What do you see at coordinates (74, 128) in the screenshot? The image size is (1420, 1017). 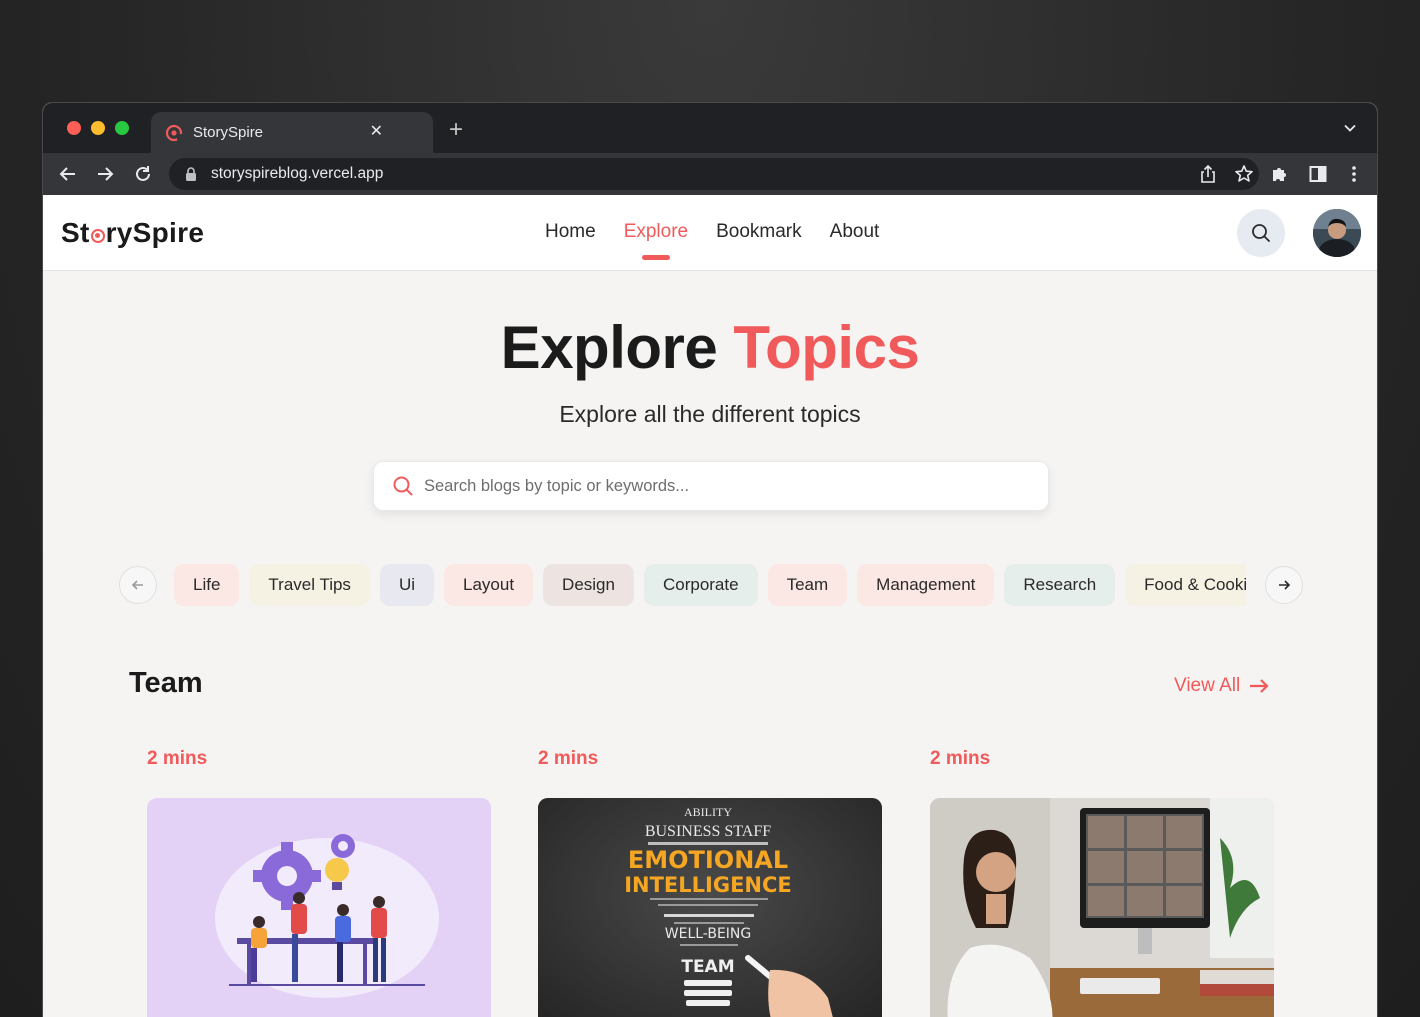 I see `close-window-button` at bounding box center [74, 128].